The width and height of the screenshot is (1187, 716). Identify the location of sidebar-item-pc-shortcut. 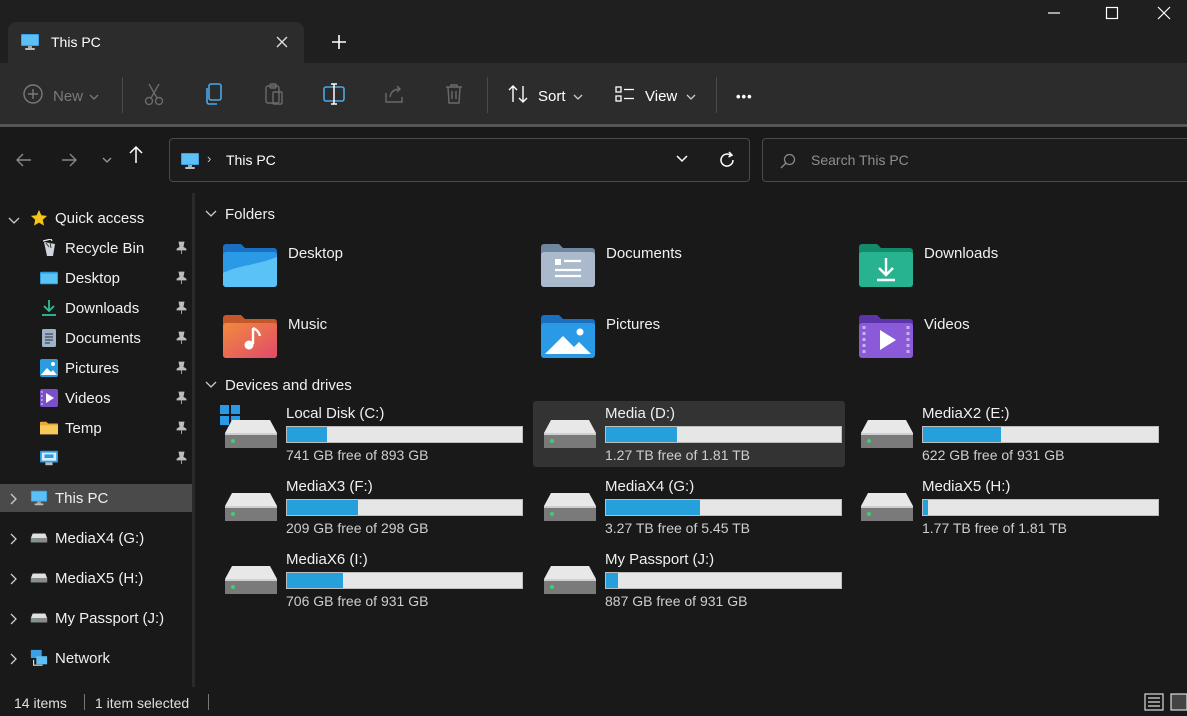
(96, 458).